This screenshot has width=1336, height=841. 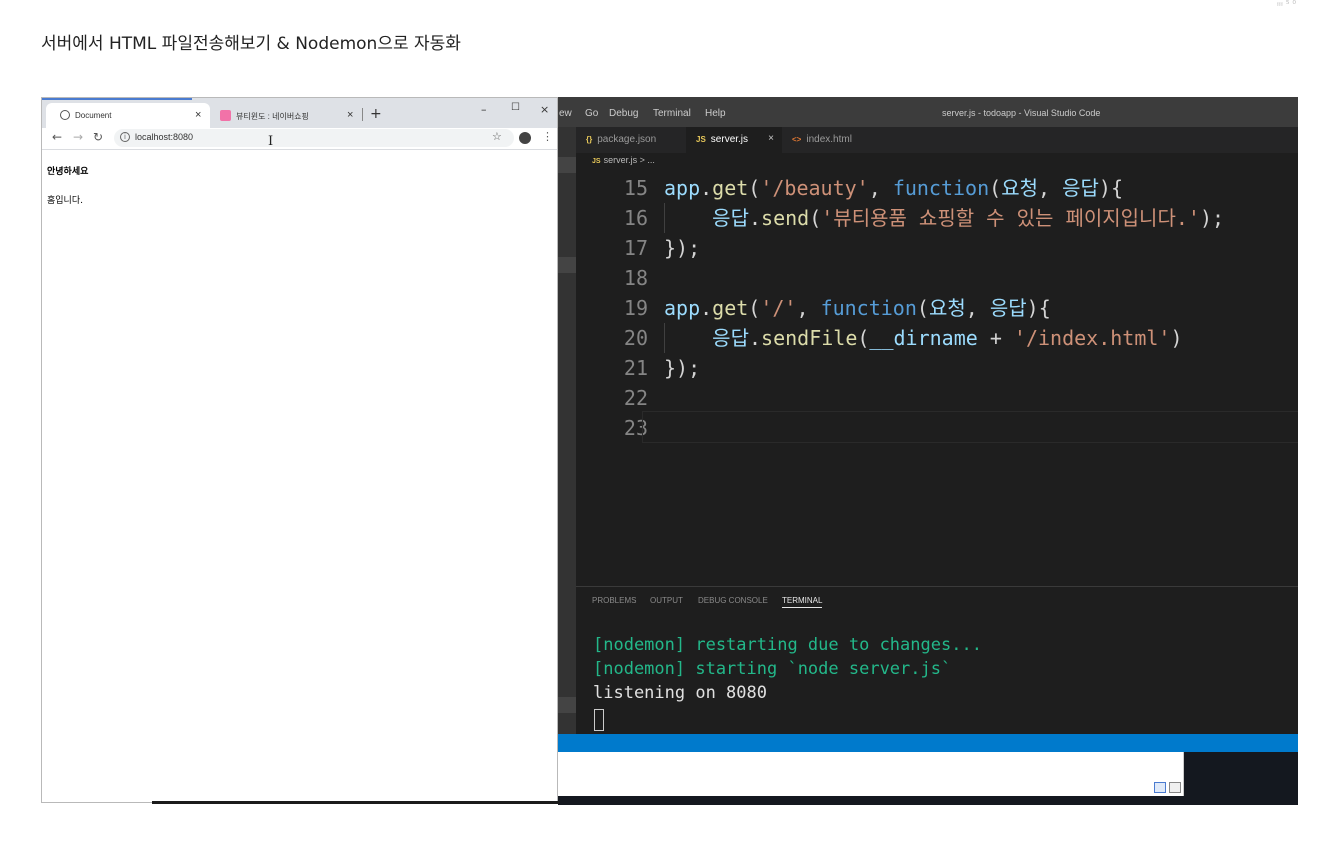 What do you see at coordinates (78, 137) in the screenshot?
I see `forward-button: →` at bounding box center [78, 137].